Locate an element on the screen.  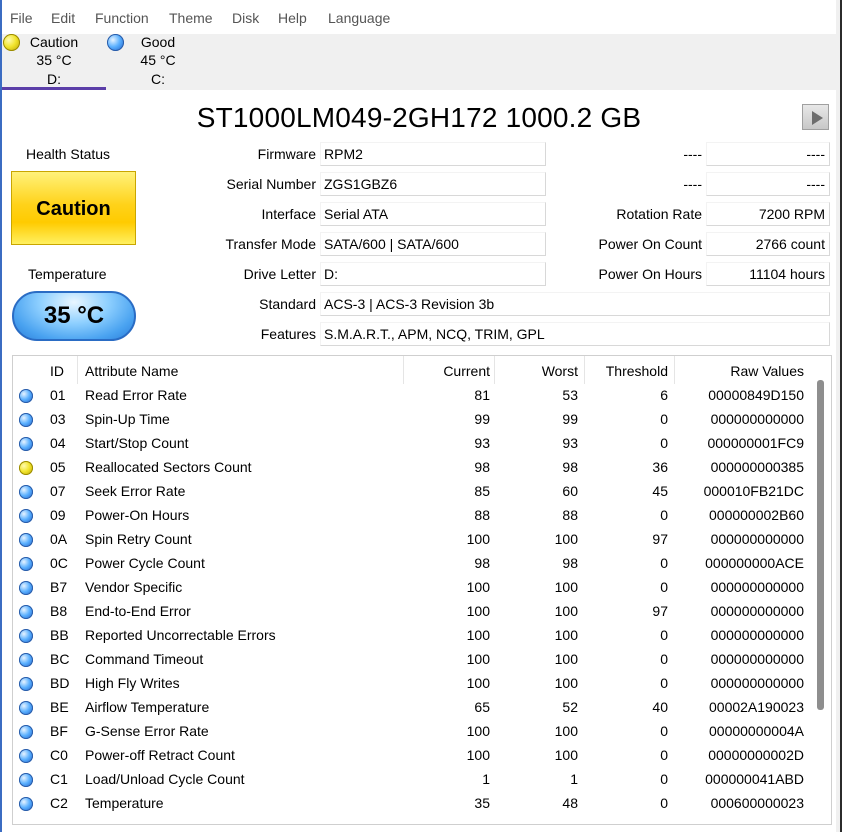
menu-file: File is located at coordinates (21, 18).